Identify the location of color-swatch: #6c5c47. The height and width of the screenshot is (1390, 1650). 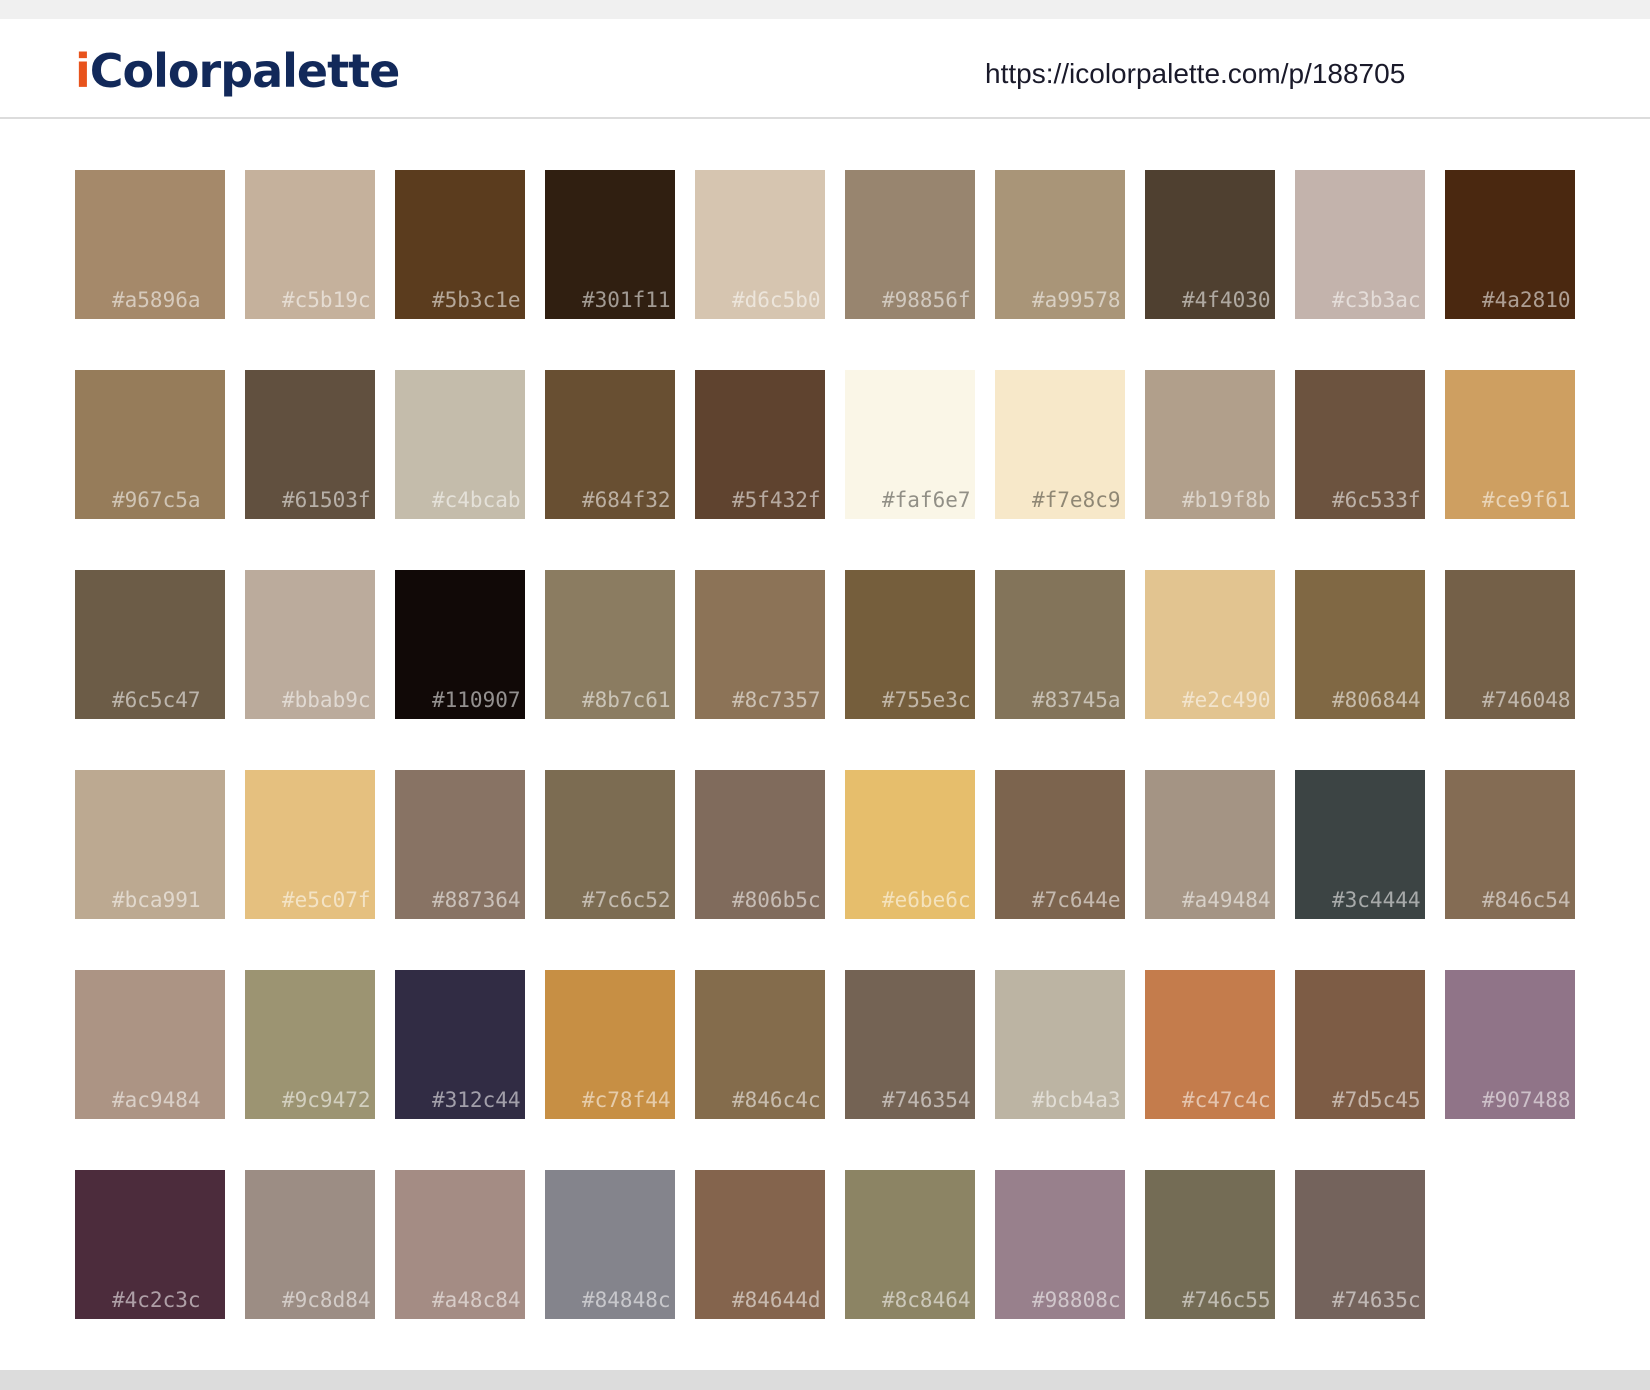
(150, 644).